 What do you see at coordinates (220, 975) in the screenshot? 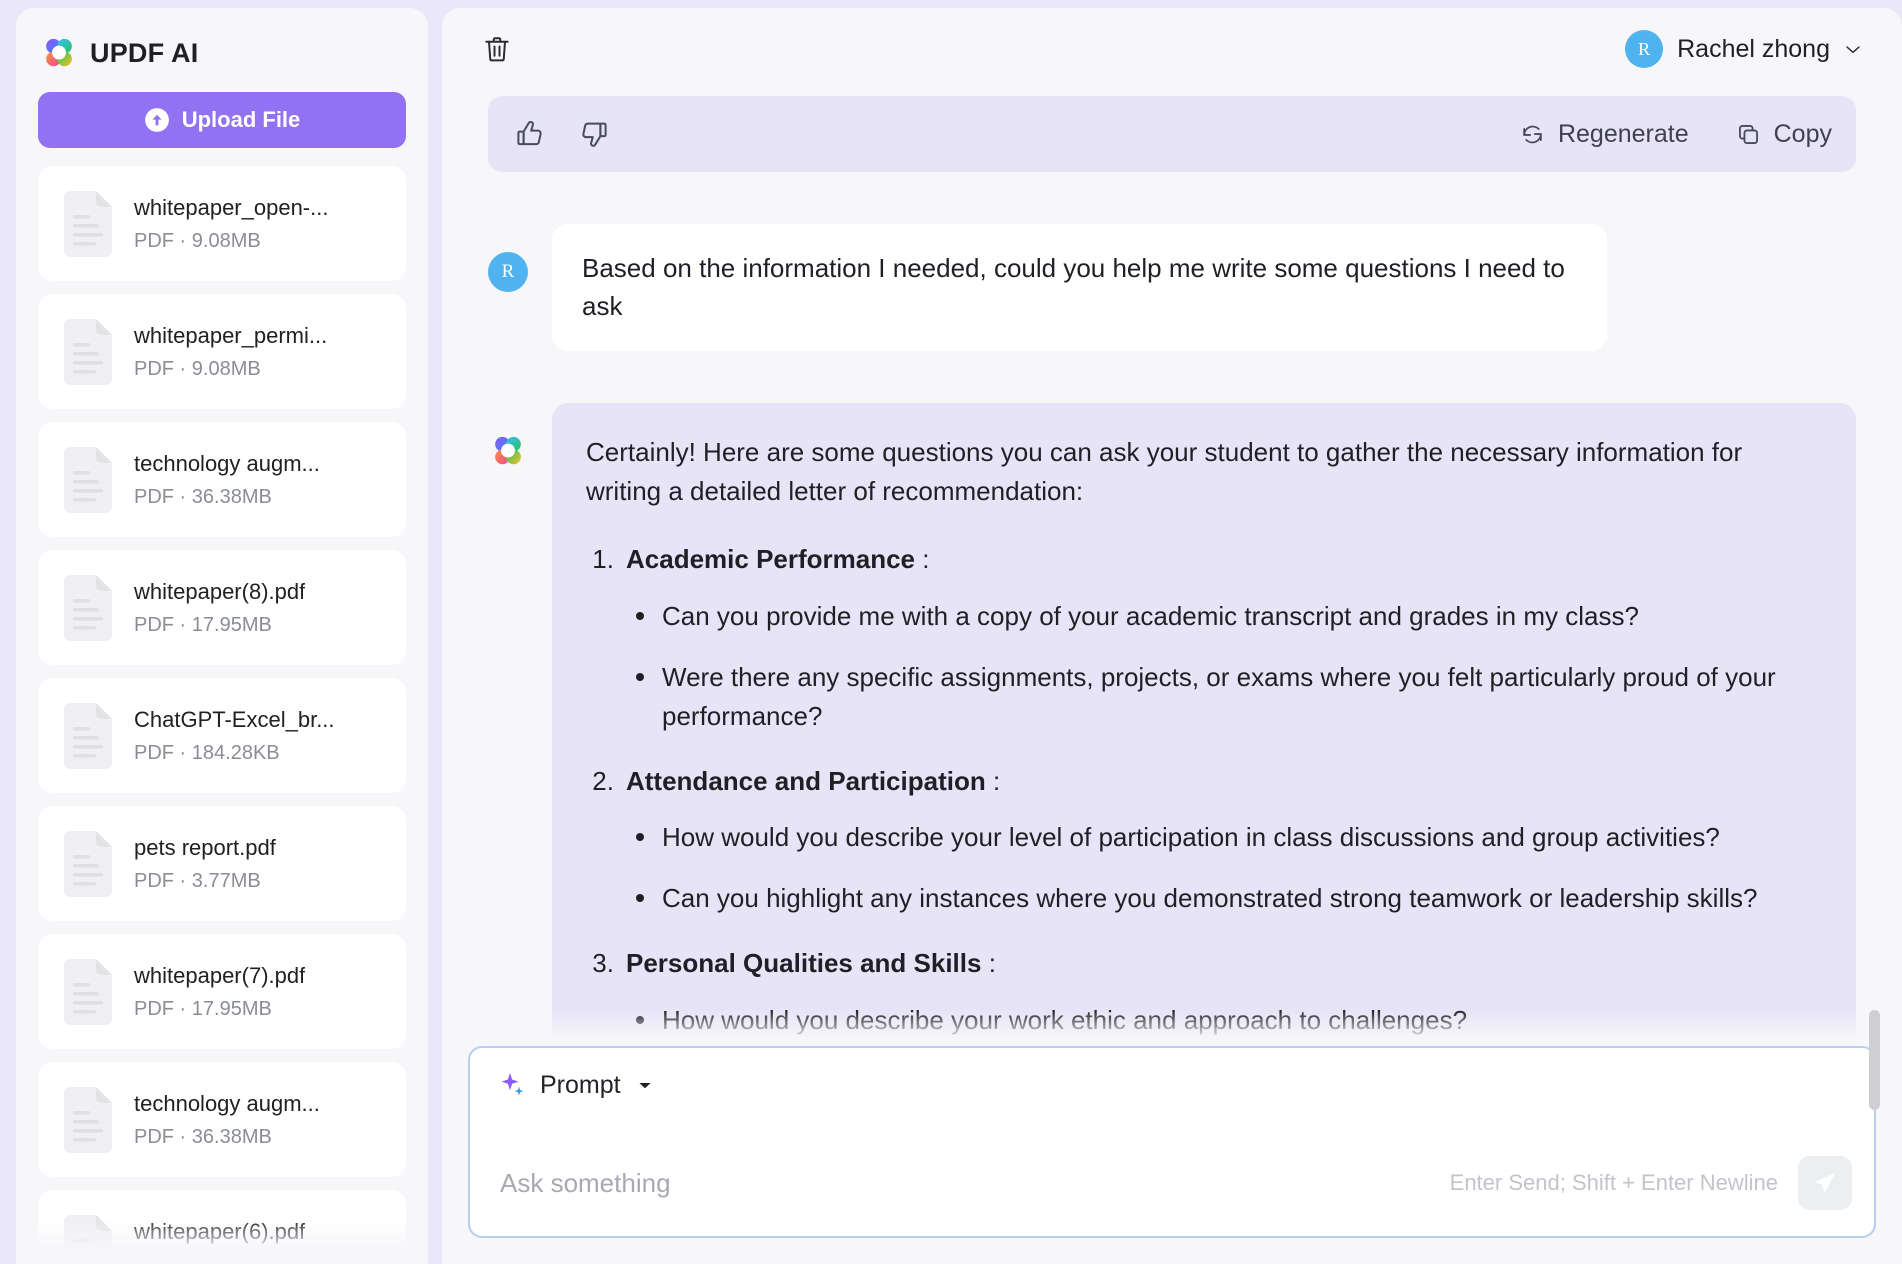
I see `file-name: whitepaper(7).pdf` at bounding box center [220, 975].